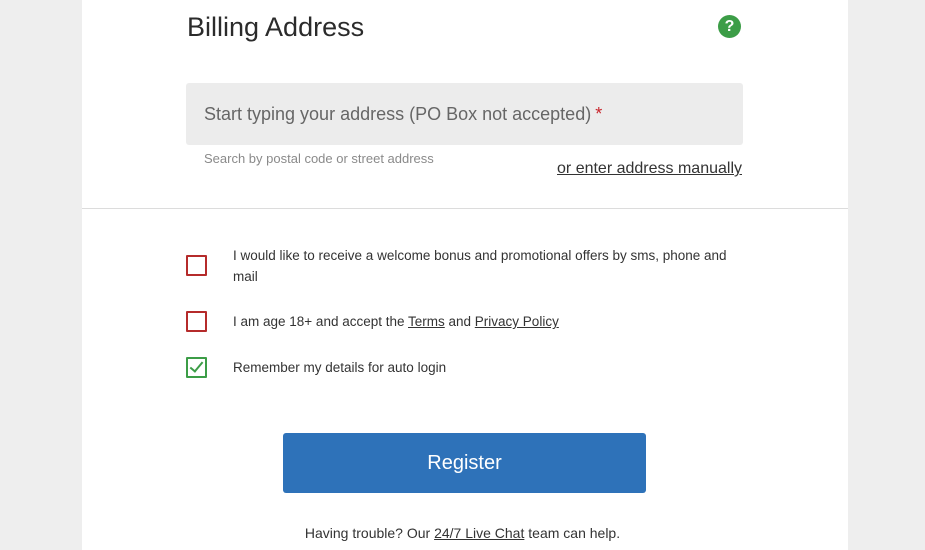 This screenshot has height=550, width=925. Describe the element at coordinates (369, 533) in the screenshot. I see `help-footer-prefix: Having trouble? Our` at that location.